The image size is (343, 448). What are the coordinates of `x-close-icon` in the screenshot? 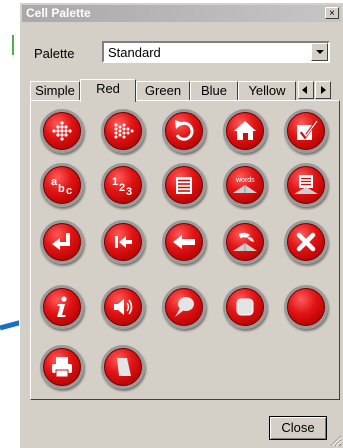 It's located at (306, 242).